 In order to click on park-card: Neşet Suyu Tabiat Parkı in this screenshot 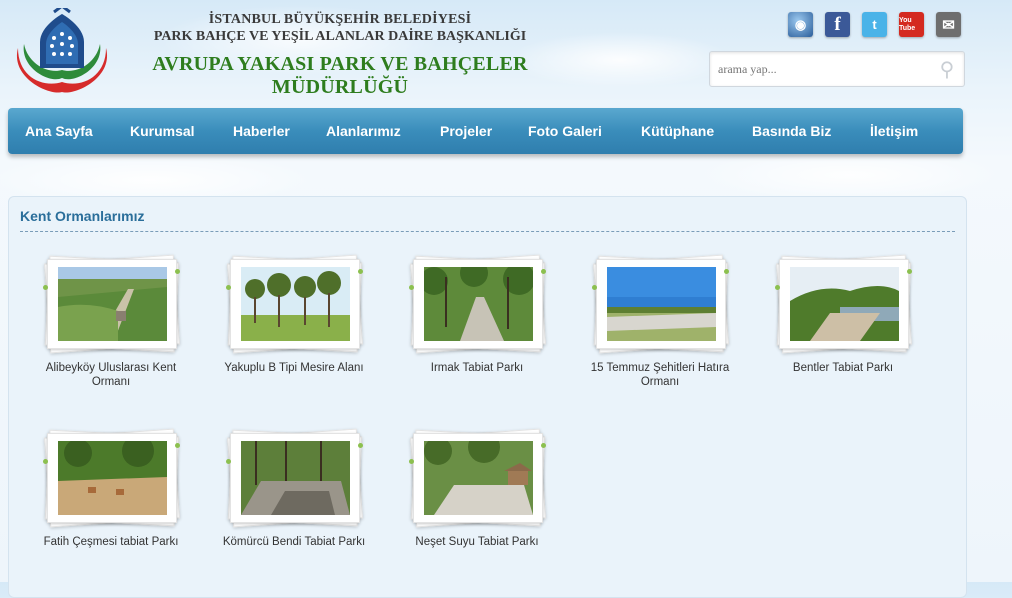, I will do `click(477, 488)`.